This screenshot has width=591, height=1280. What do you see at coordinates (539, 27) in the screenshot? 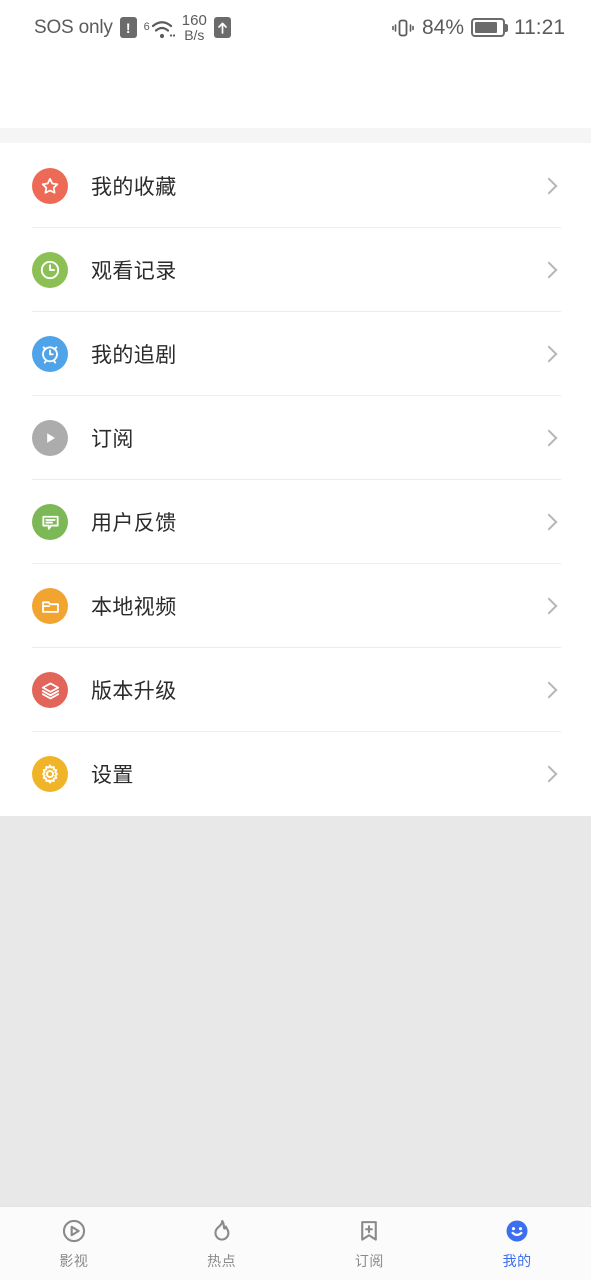
I see `clock-label: 11:21` at bounding box center [539, 27].